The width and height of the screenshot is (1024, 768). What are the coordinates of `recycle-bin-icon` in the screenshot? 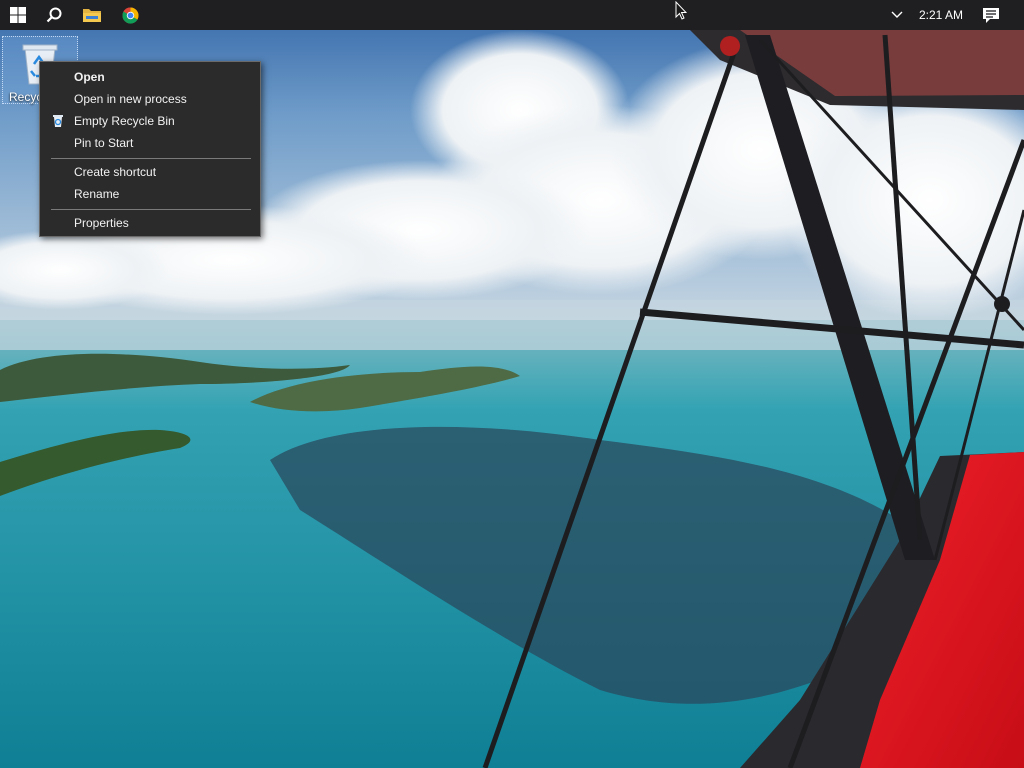 It's located at (58, 121).